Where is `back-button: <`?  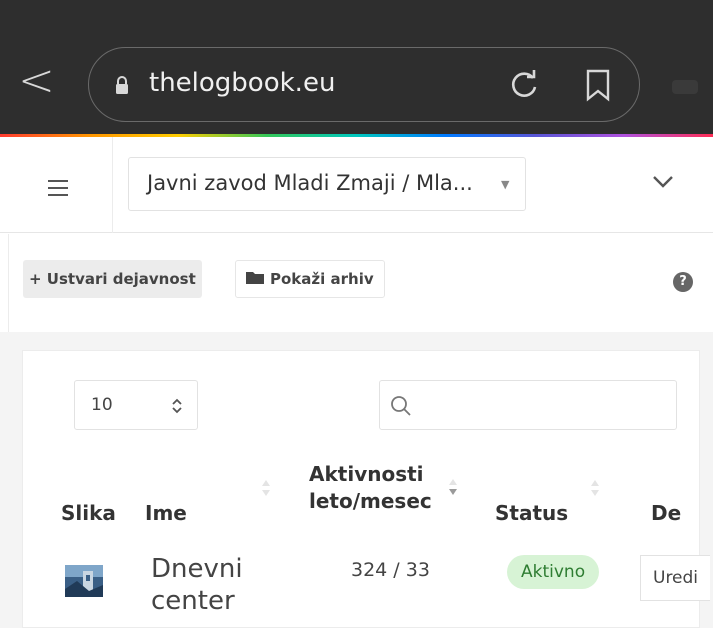 back-button: < is located at coordinates (38, 83).